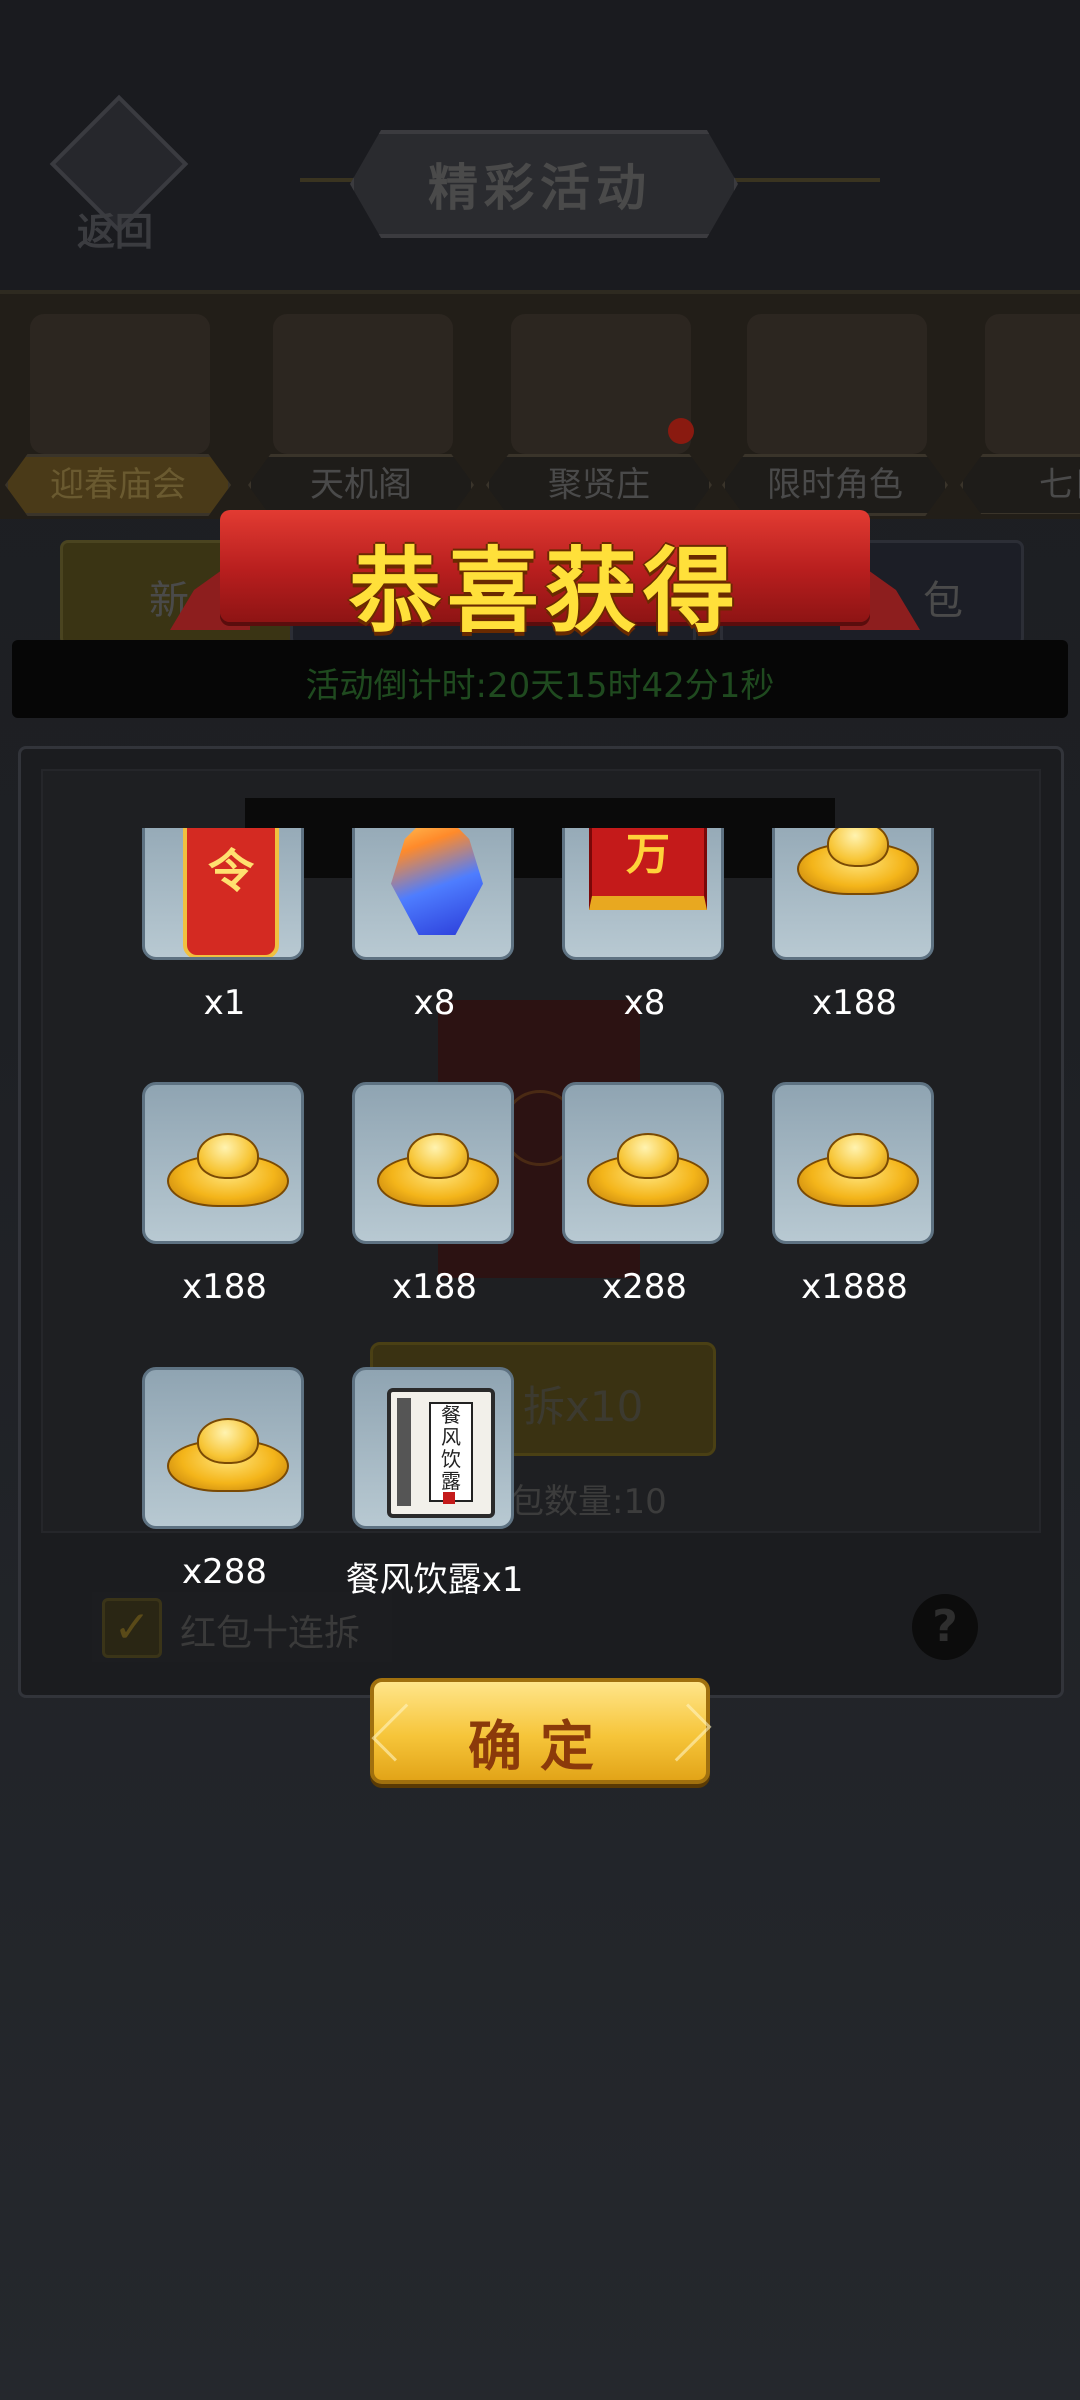  I want to click on mystery-card-art, so click(837, 384).